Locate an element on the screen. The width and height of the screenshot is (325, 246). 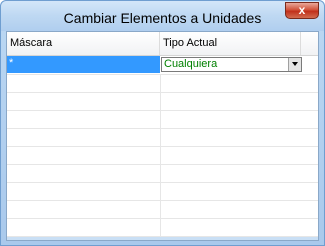
grid-bottom-edge is located at coordinates (162, 238).